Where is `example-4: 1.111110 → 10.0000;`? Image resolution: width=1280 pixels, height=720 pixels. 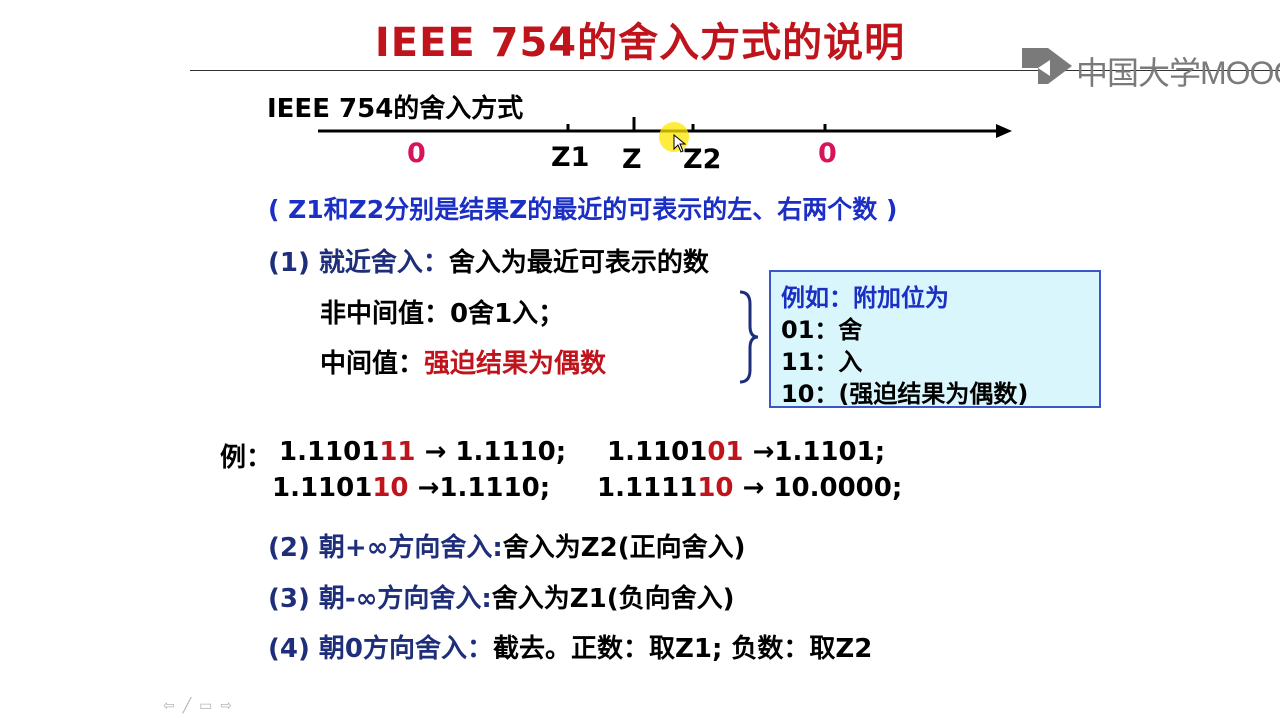
example-4: 1.111110 → 10.0000; is located at coordinates (749, 488).